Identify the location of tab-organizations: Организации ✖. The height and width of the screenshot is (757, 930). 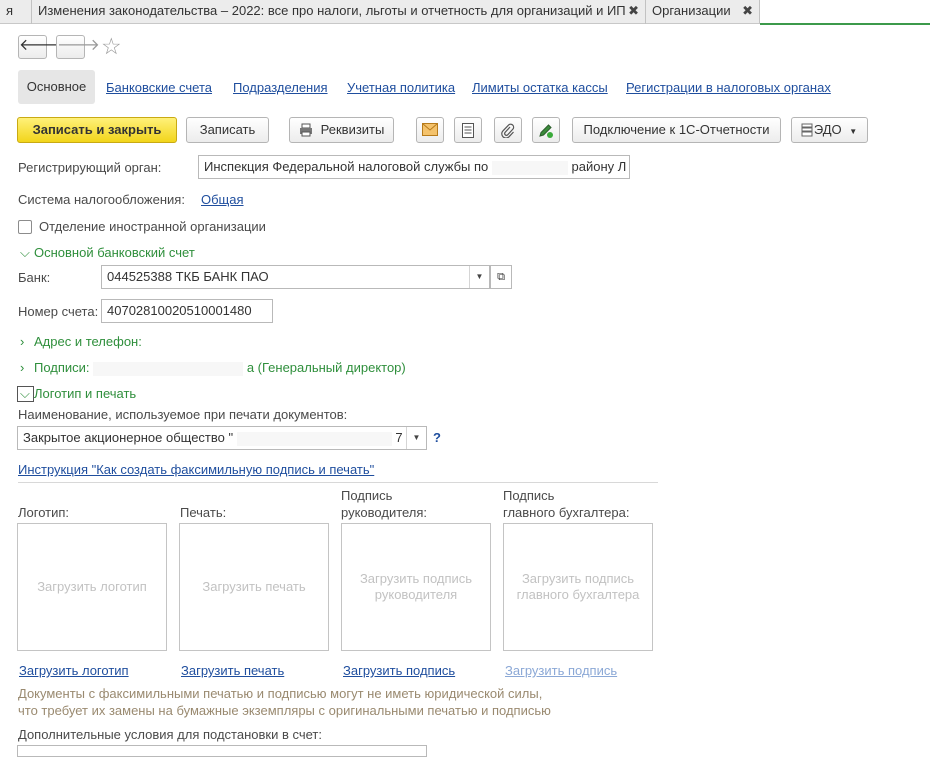
(703, 12).